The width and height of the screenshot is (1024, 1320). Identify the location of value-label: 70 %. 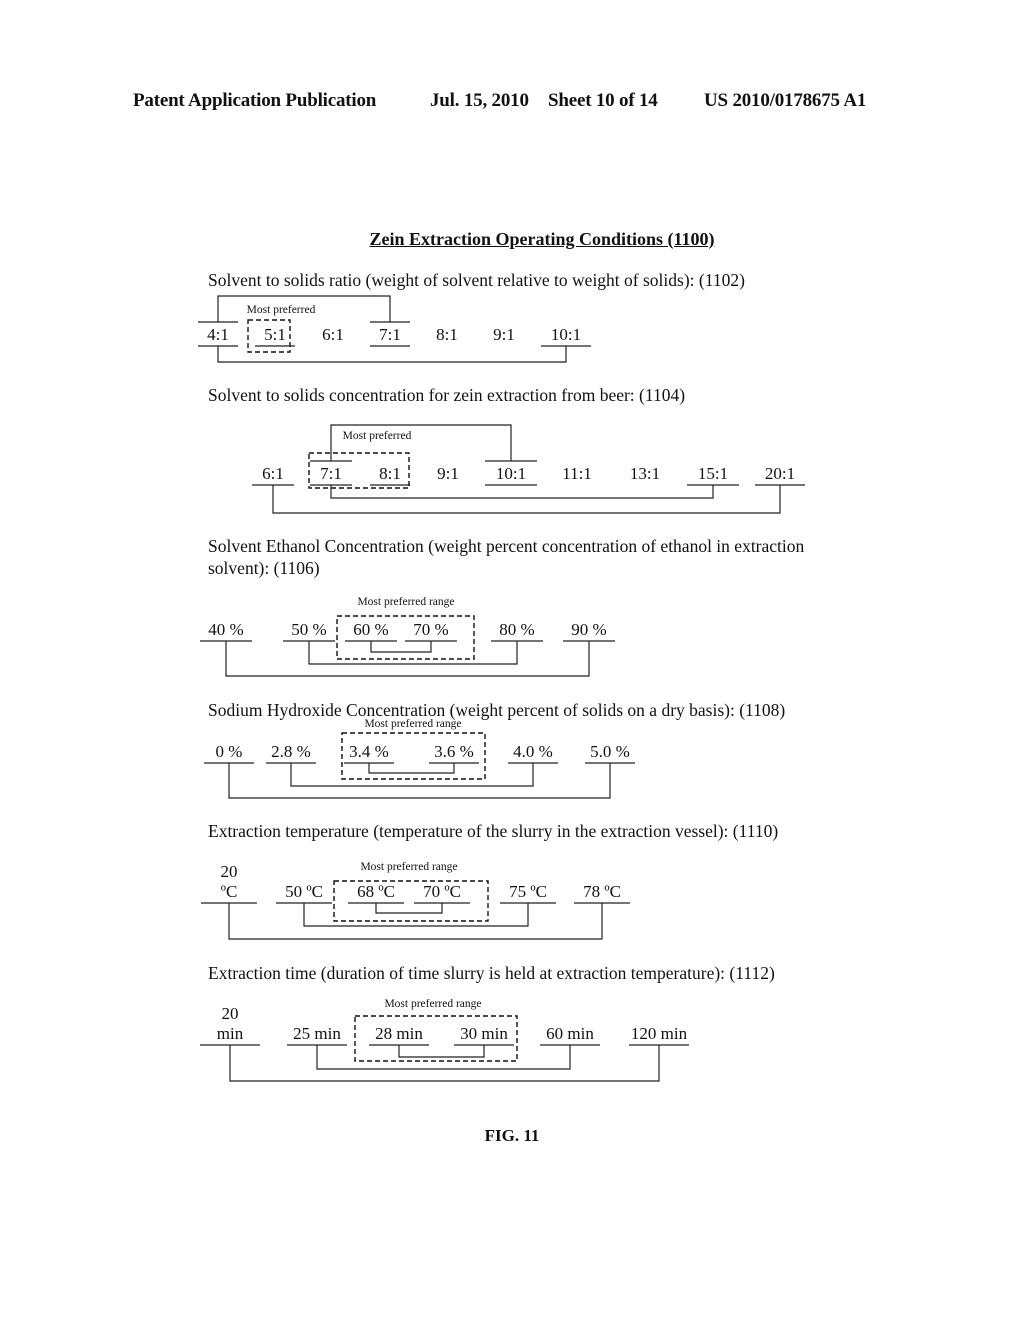
(430, 629).